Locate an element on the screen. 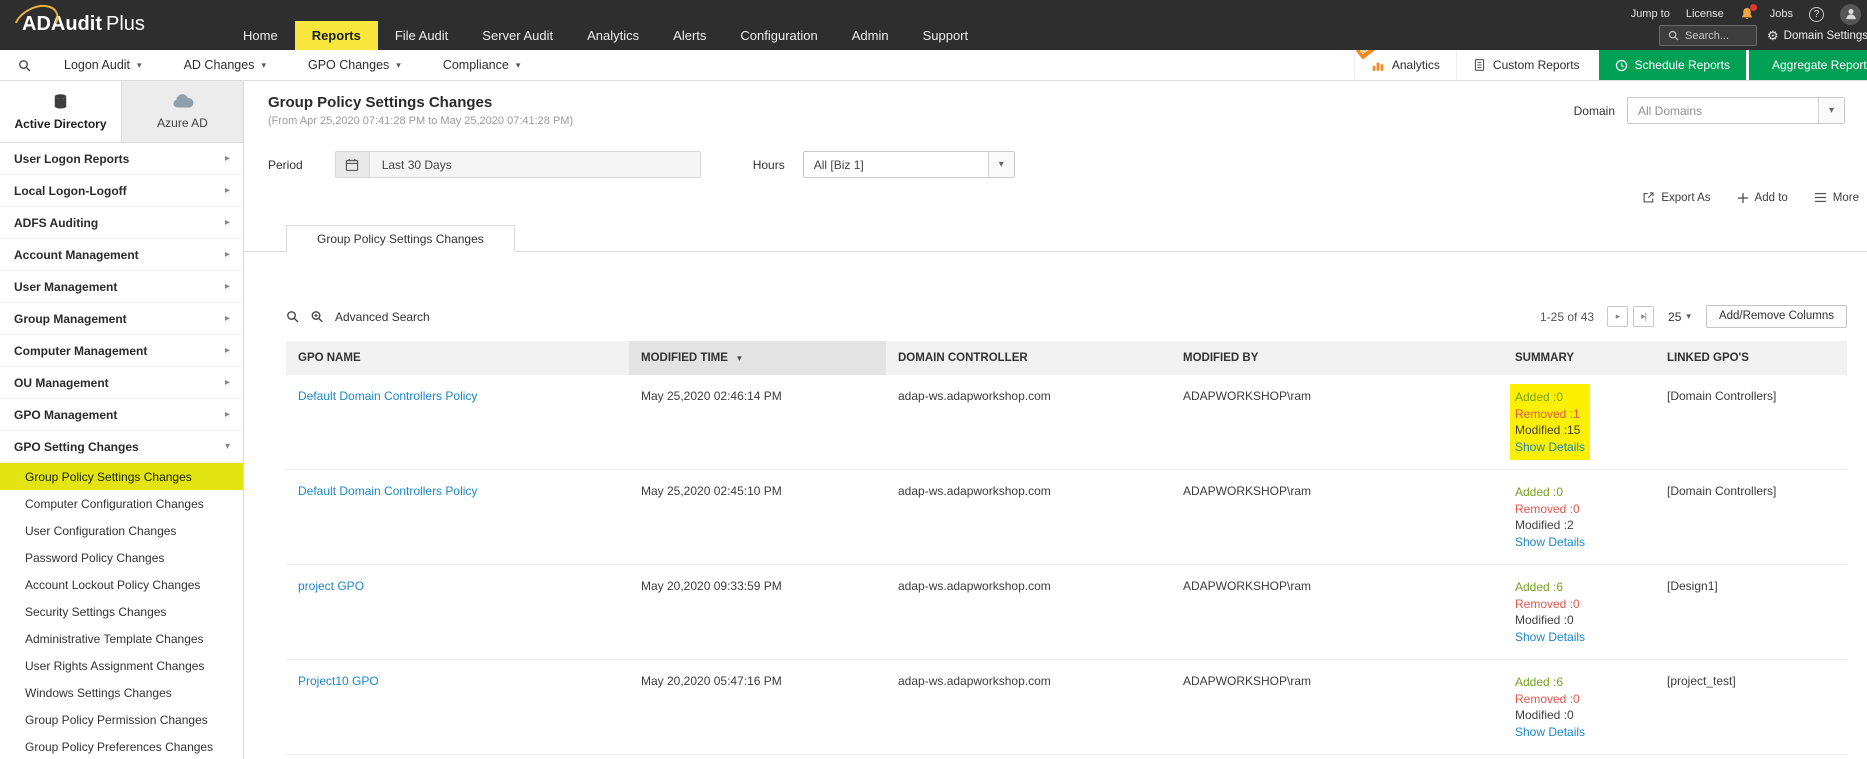  sidebar-subitem-password-policy-changes: Password Policy Changes is located at coordinates (121, 557).